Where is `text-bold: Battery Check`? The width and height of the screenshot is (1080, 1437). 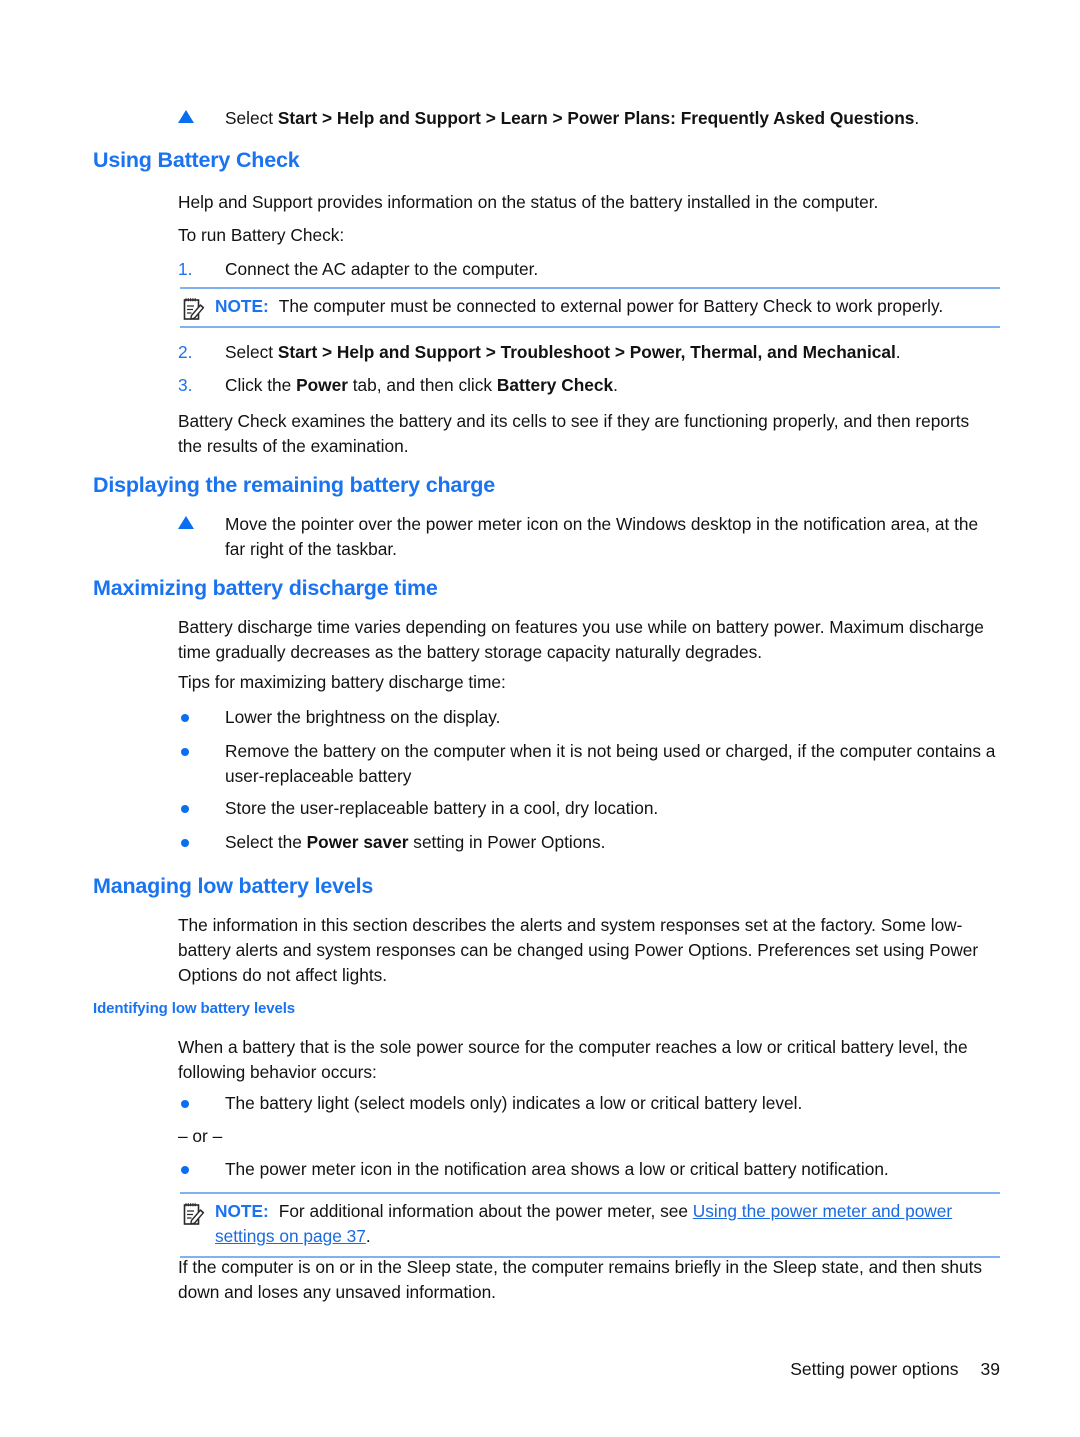
text-bold: Battery Check is located at coordinates (555, 385).